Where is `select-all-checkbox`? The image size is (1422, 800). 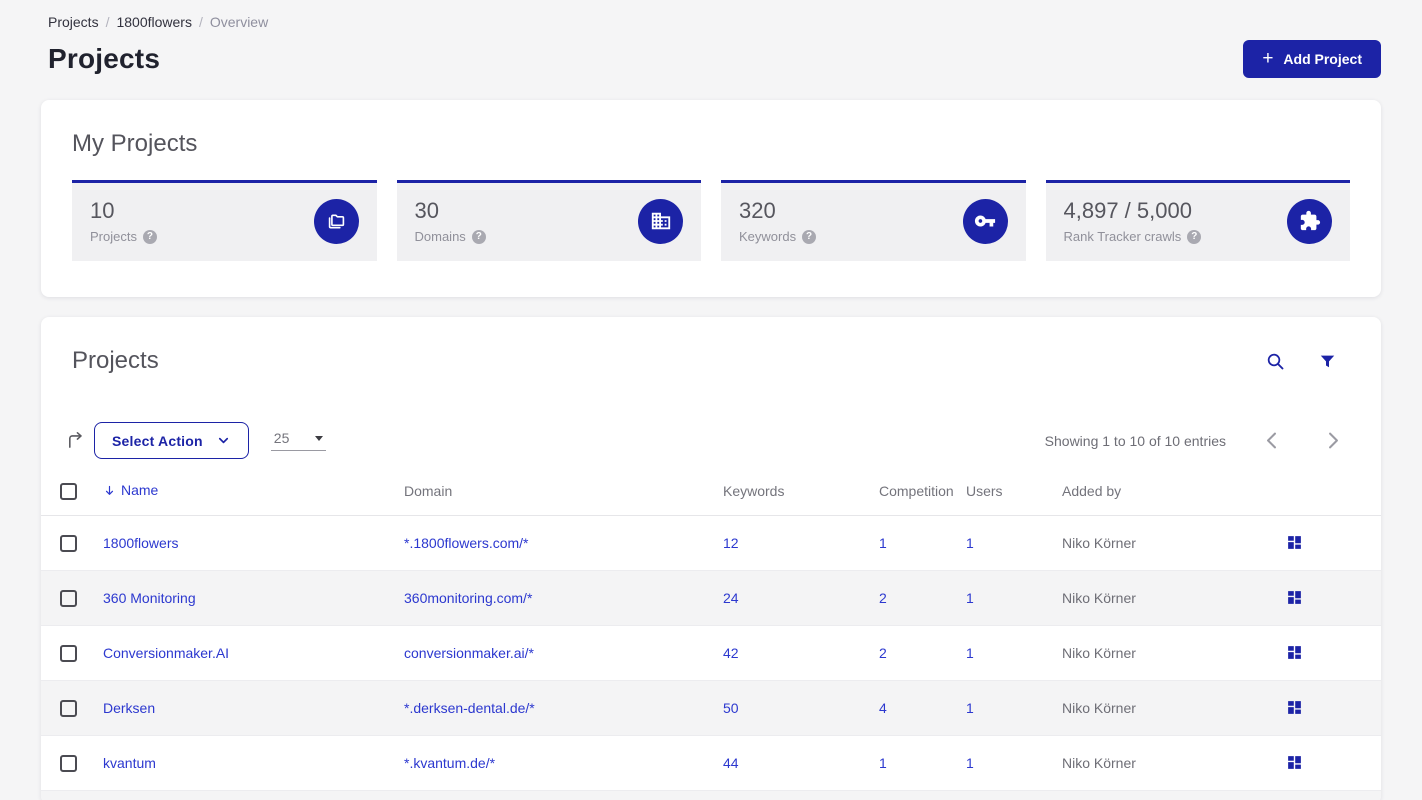
select-all-checkbox is located at coordinates (68, 491).